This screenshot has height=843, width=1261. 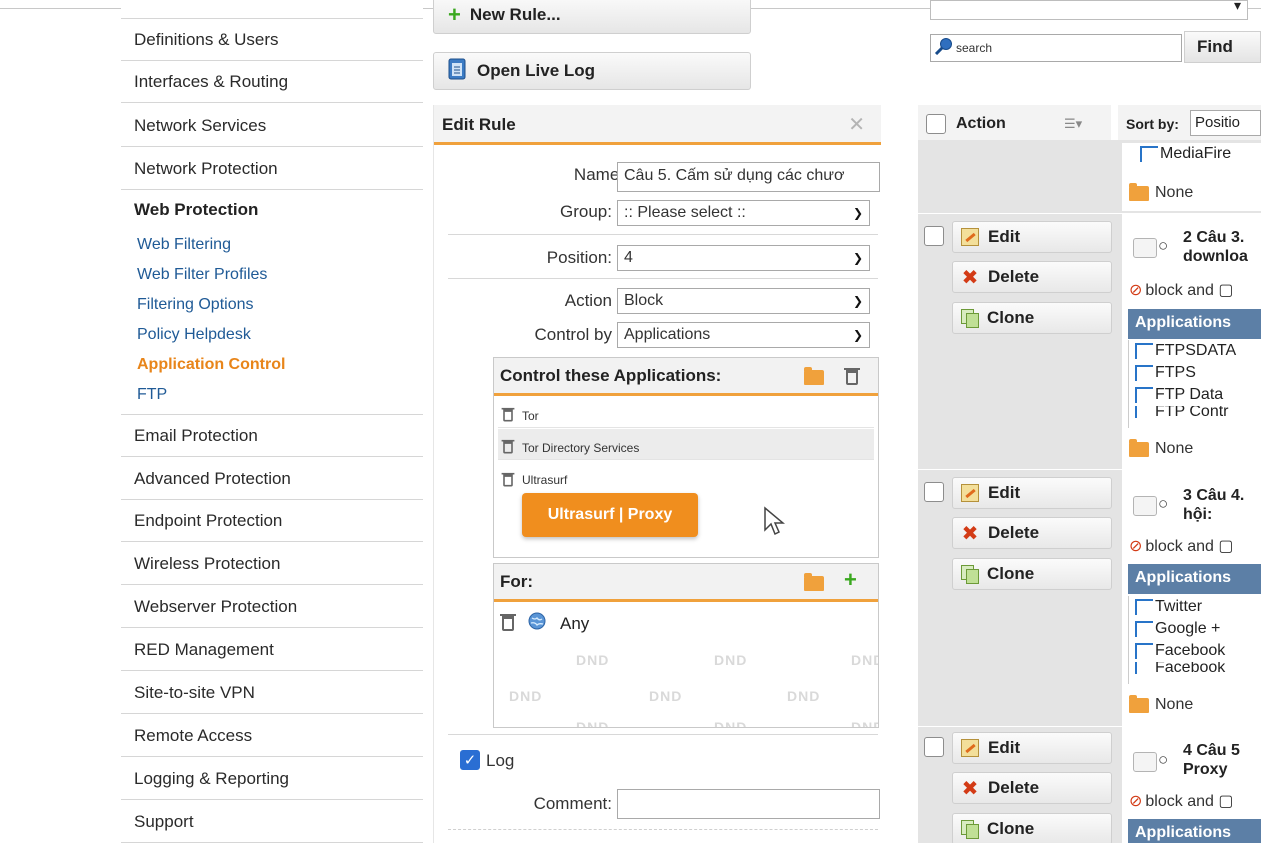 I want to click on comment-field, so click(x=748, y=804).